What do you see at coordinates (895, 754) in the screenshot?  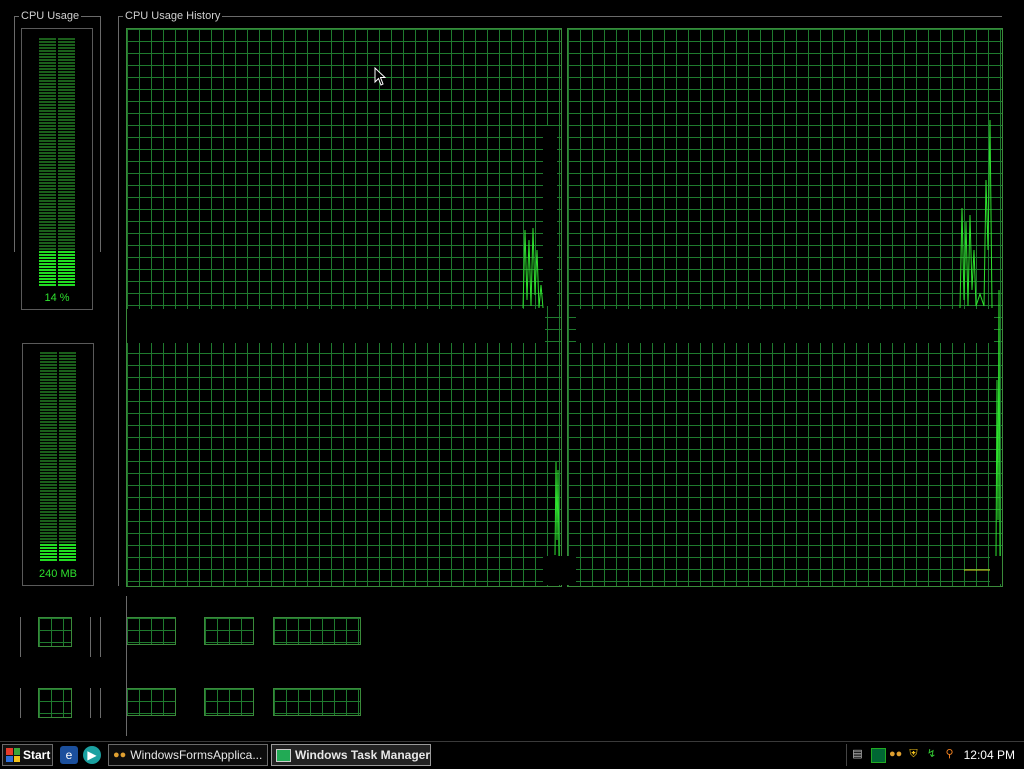 I see `messenger-icon: ●●` at bounding box center [895, 754].